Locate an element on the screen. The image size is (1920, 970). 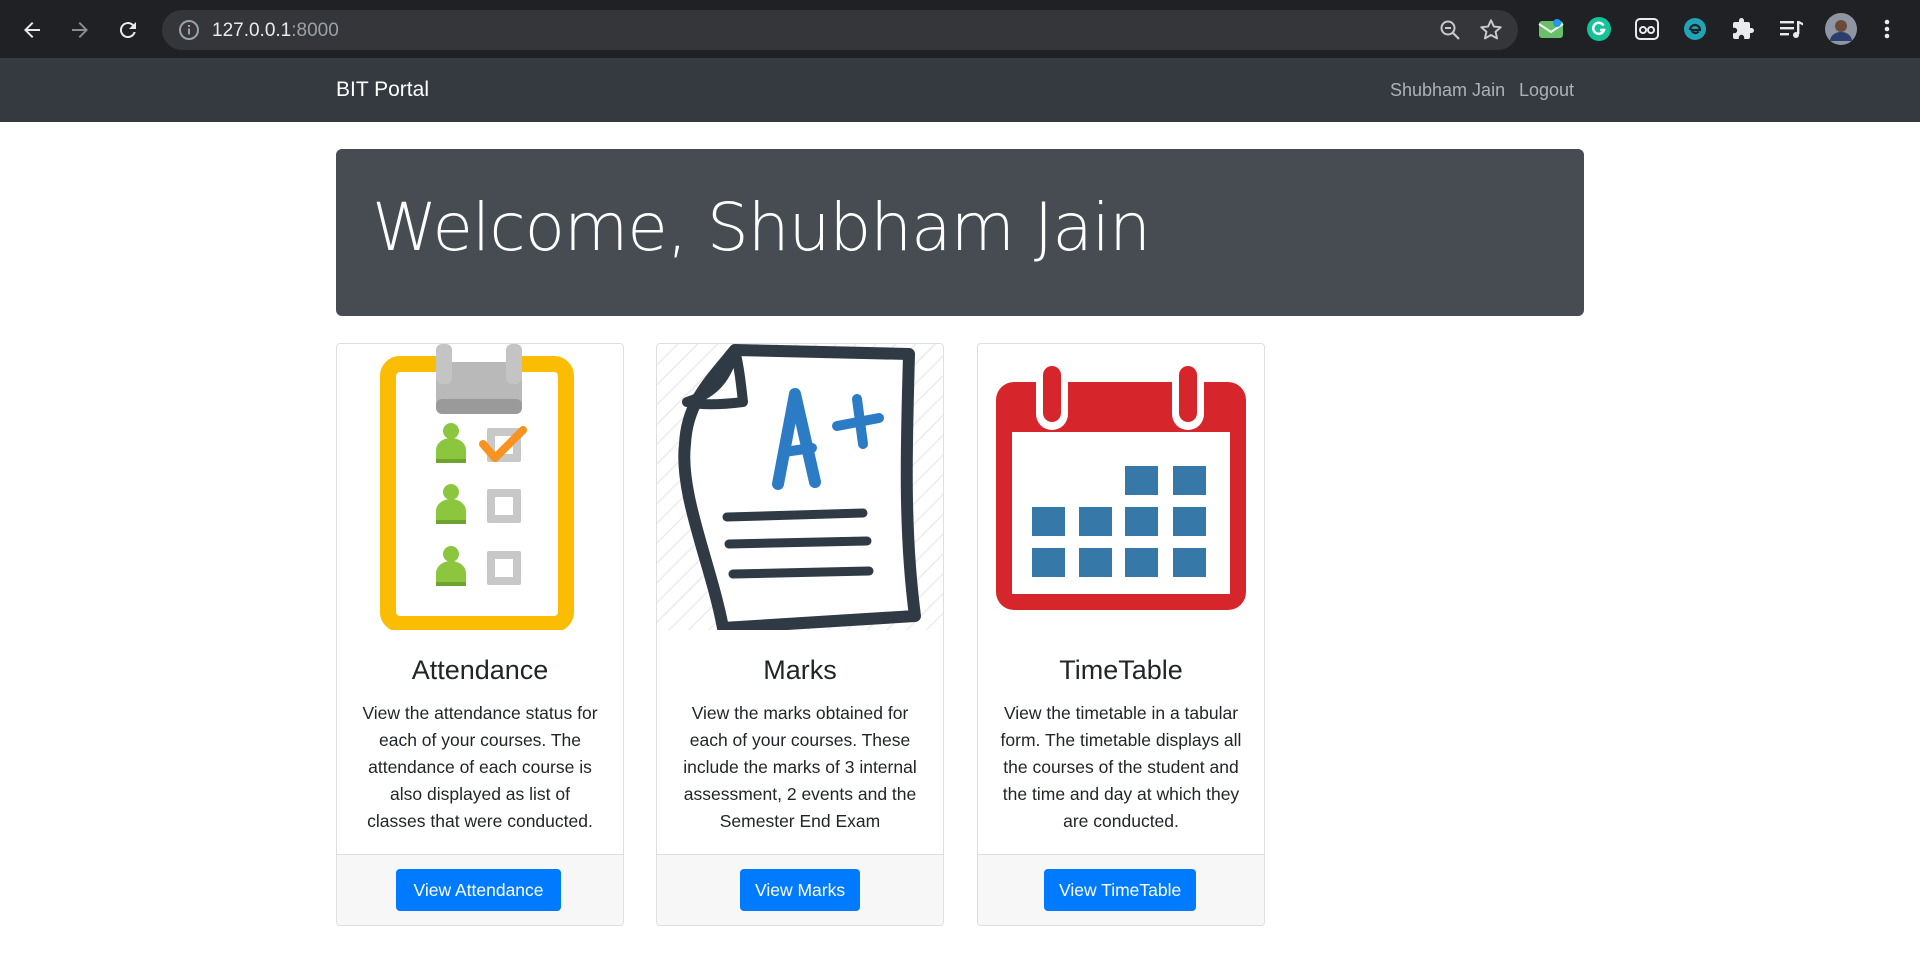
edge-extension-icon is located at coordinates (1695, 29).